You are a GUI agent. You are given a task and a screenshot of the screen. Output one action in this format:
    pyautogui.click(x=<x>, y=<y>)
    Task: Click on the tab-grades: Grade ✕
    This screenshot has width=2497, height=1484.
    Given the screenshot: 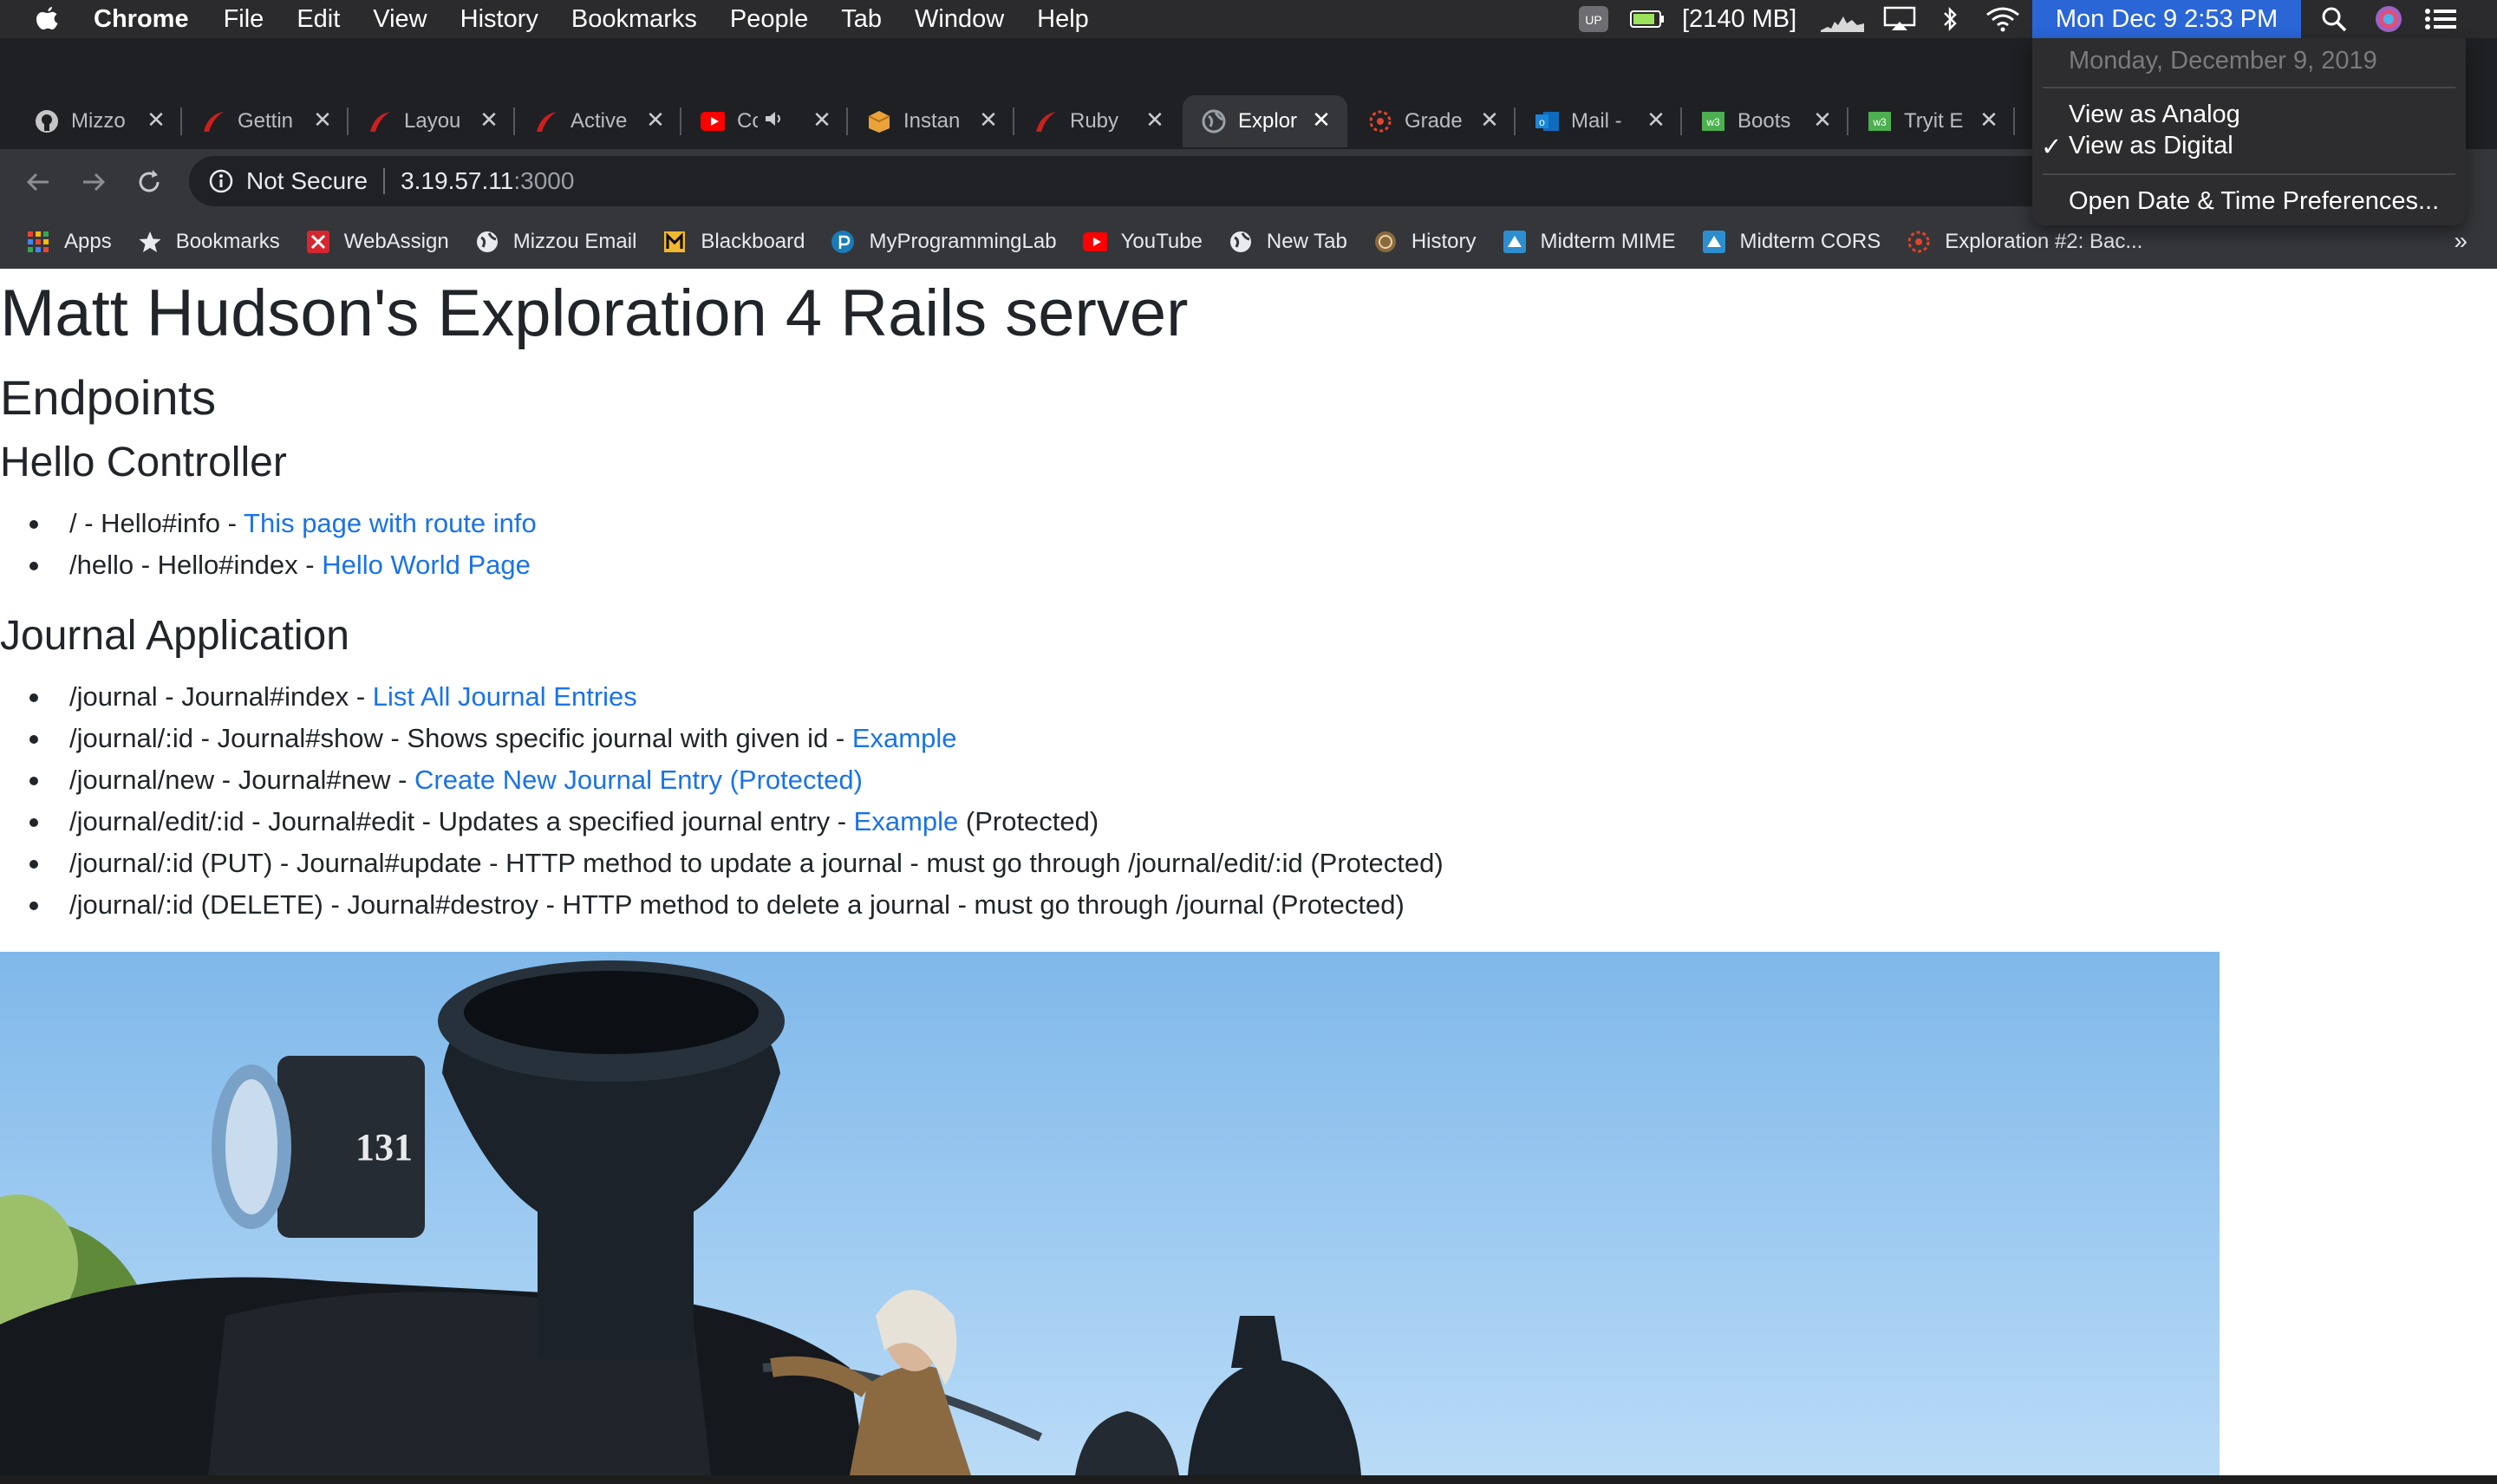 What is the action you would take?
    pyautogui.click(x=1432, y=121)
    